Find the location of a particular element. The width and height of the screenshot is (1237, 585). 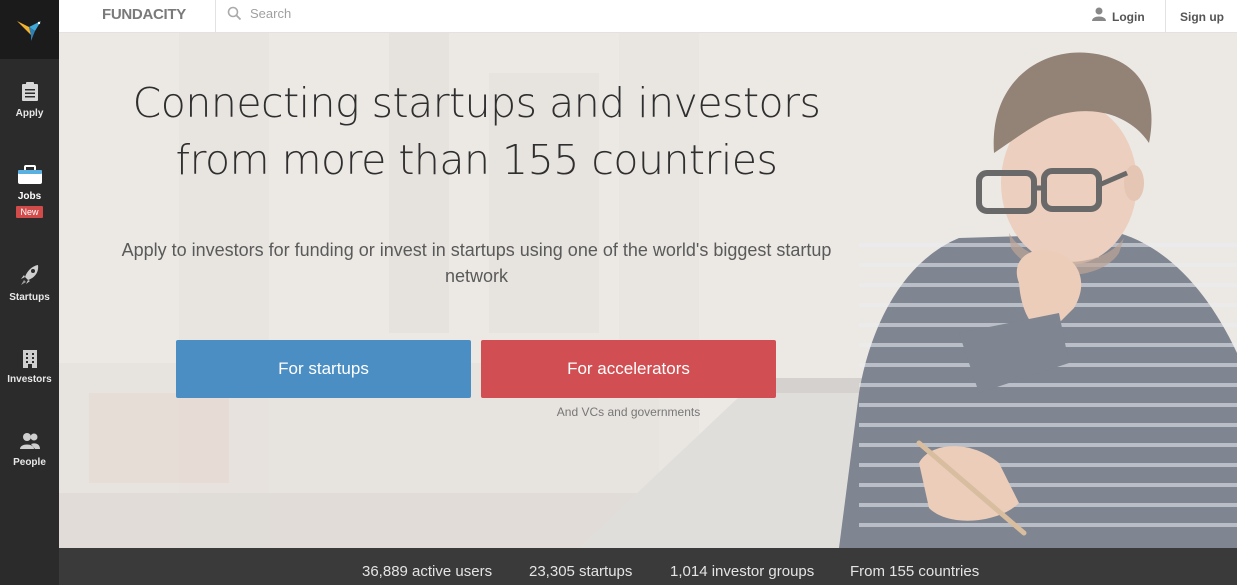

clipboard-icon is located at coordinates (29, 91).